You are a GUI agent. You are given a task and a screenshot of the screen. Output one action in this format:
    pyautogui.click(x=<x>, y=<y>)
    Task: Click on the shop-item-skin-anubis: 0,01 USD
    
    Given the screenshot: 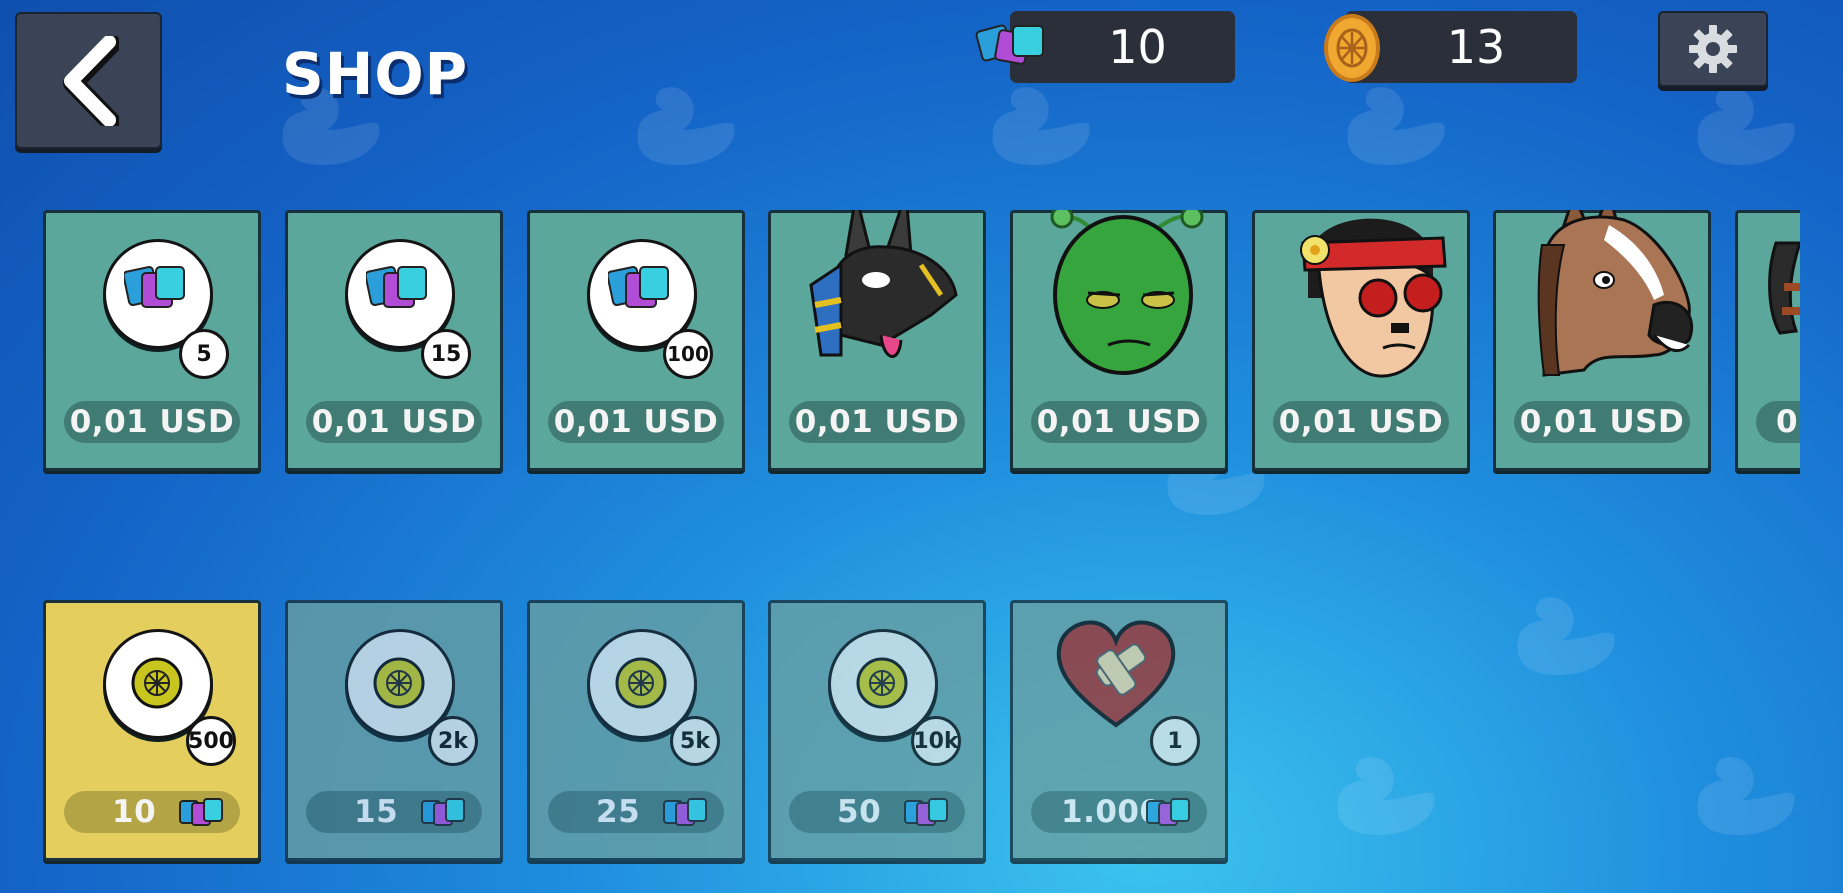 What is the action you would take?
    pyautogui.click(x=877, y=340)
    